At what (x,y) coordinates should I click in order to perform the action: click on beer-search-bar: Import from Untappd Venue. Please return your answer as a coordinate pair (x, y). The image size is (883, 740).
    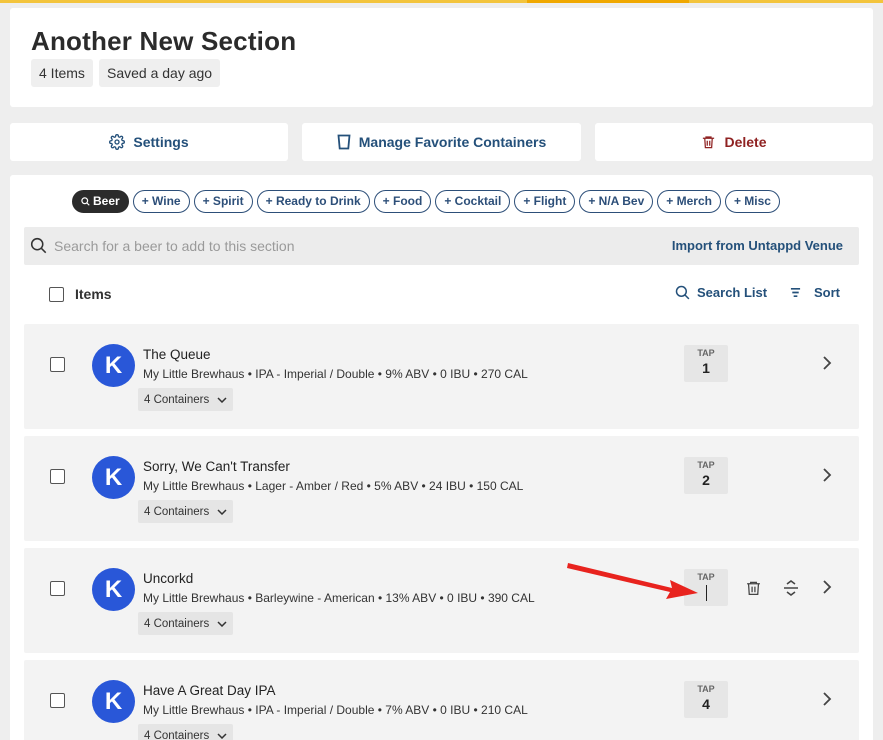
    Looking at the image, I should click on (441, 246).